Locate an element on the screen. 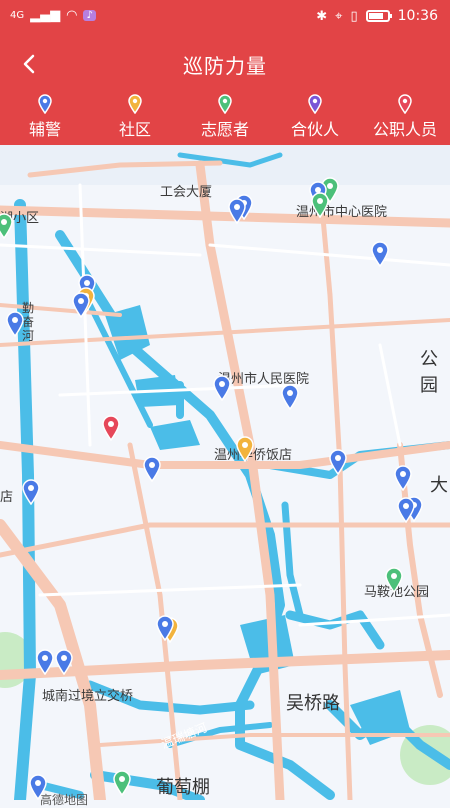 This screenshot has width=450, height=808. battery-icon is located at coordinates (378, 16).